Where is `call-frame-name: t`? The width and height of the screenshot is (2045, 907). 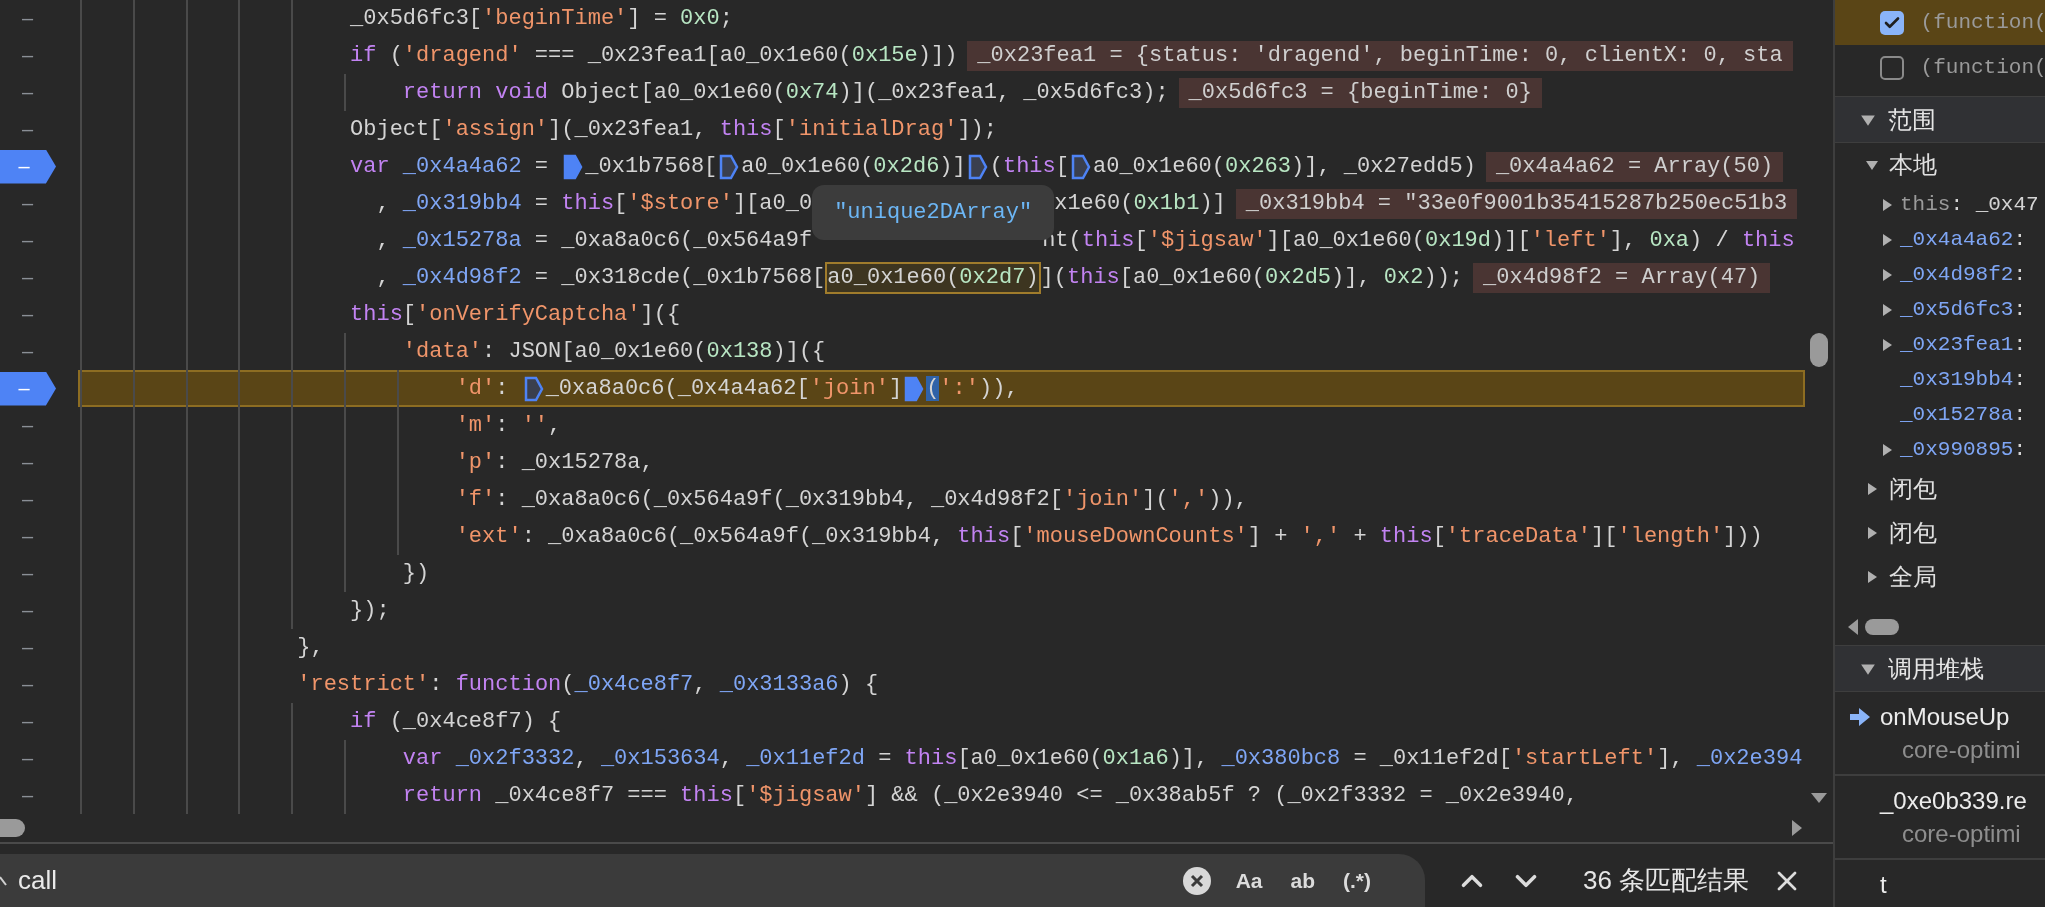 call-frame-name: t is located at coordinates (1883, 885).